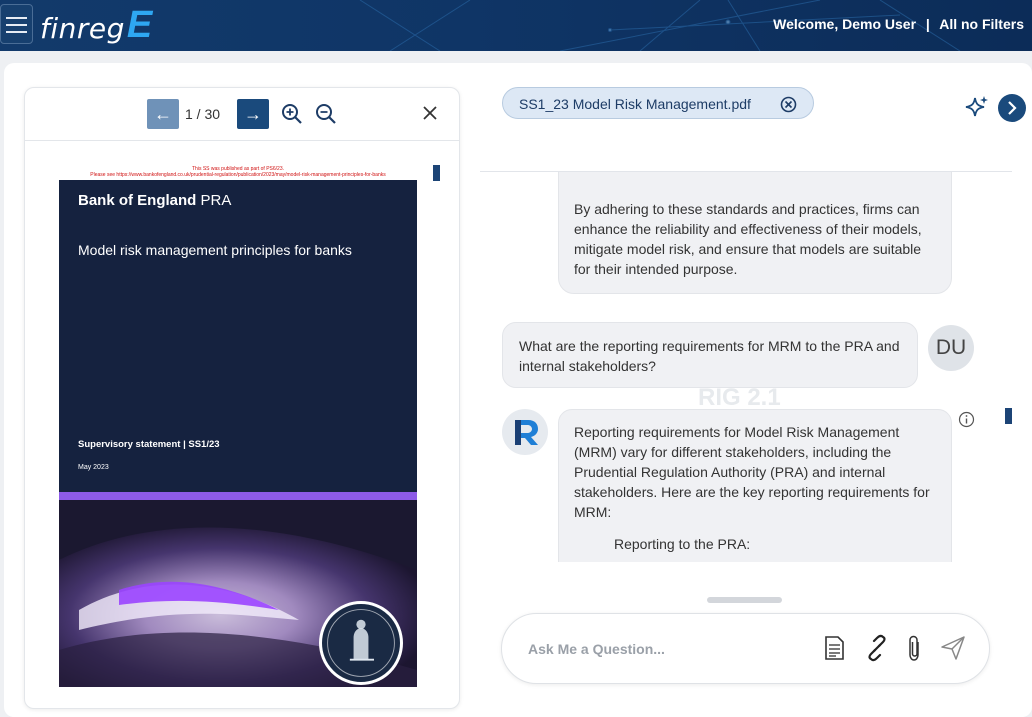 This screenshot has height=717, width=1032. Describe the element at coordinates (744, 600) in the screenshot. I see `horizontal-scrollbar` at that location.